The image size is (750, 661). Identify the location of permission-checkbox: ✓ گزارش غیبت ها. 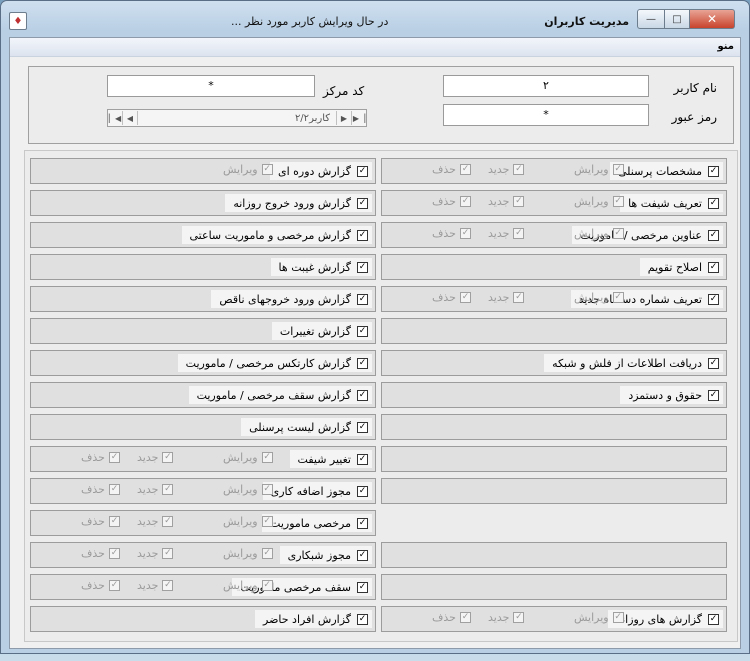
(321, 267).